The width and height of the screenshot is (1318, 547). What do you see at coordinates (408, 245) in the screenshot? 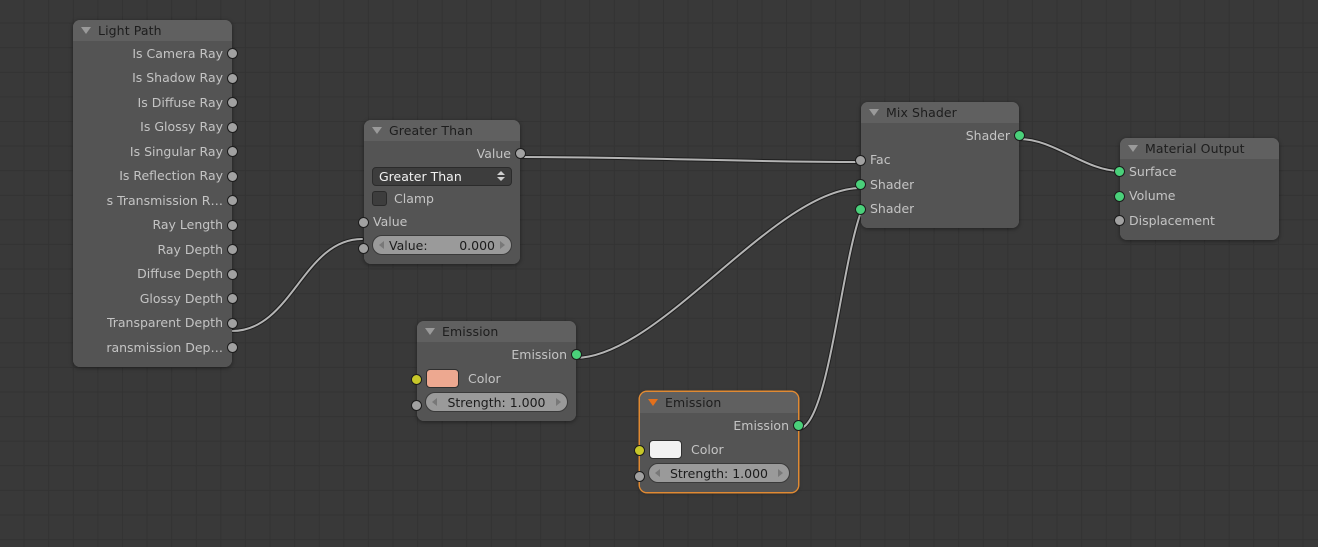
I see `value-slider-name: Value:` at bounding box center [408, 245].